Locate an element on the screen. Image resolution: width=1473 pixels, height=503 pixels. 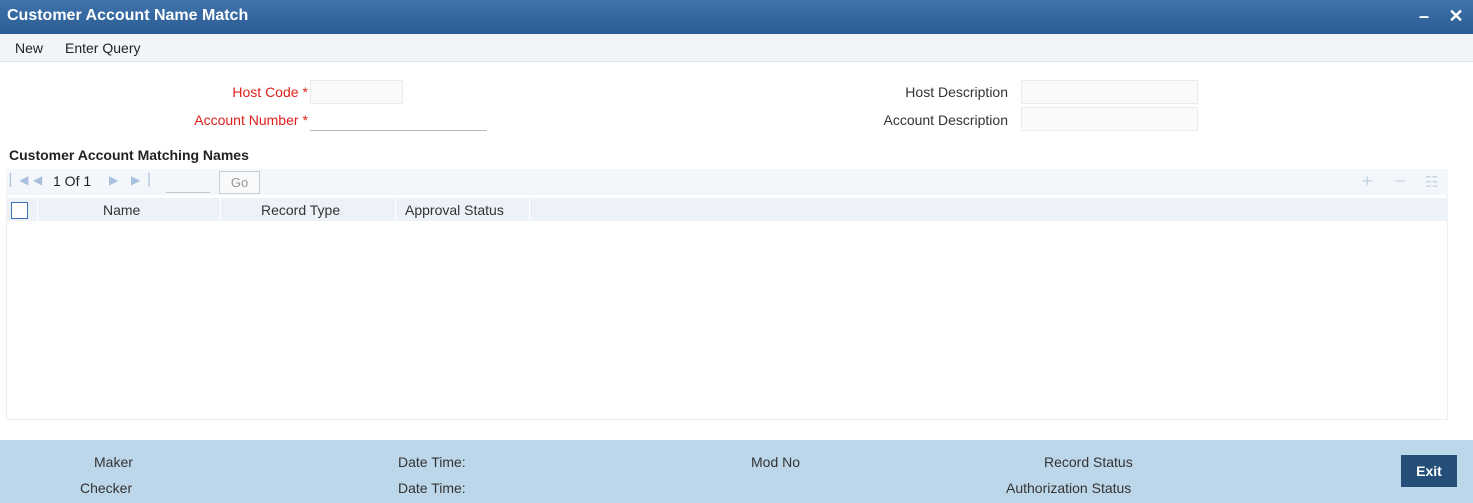
host-description-field is located at coordinates (1109, 92).